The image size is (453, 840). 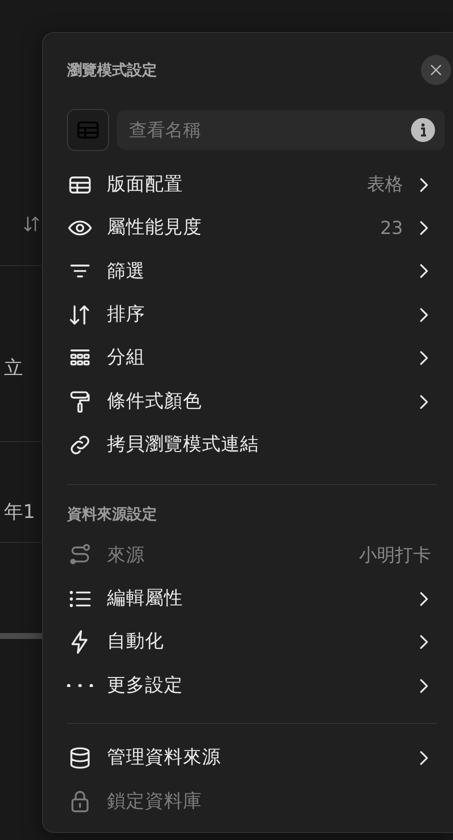 I want to click on menu-item: 篩選, so click(x=249, y=272).